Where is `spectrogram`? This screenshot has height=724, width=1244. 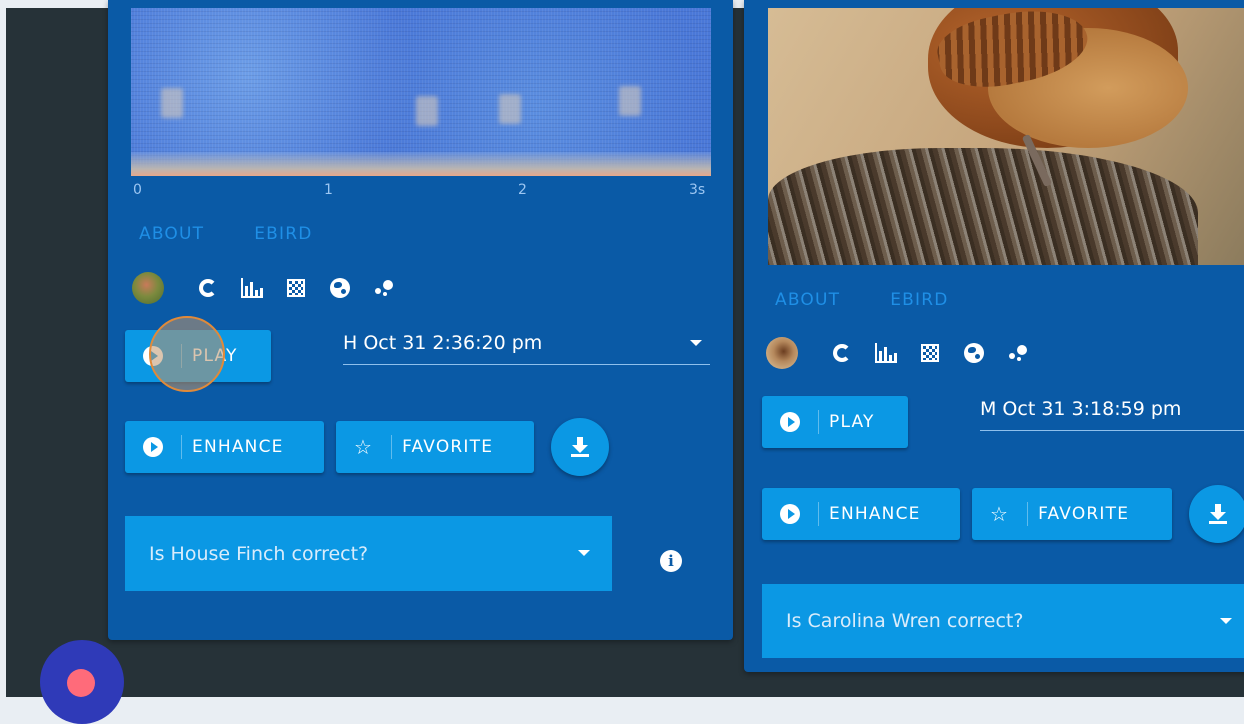 spectrogram is located at coordinates (421, 92).